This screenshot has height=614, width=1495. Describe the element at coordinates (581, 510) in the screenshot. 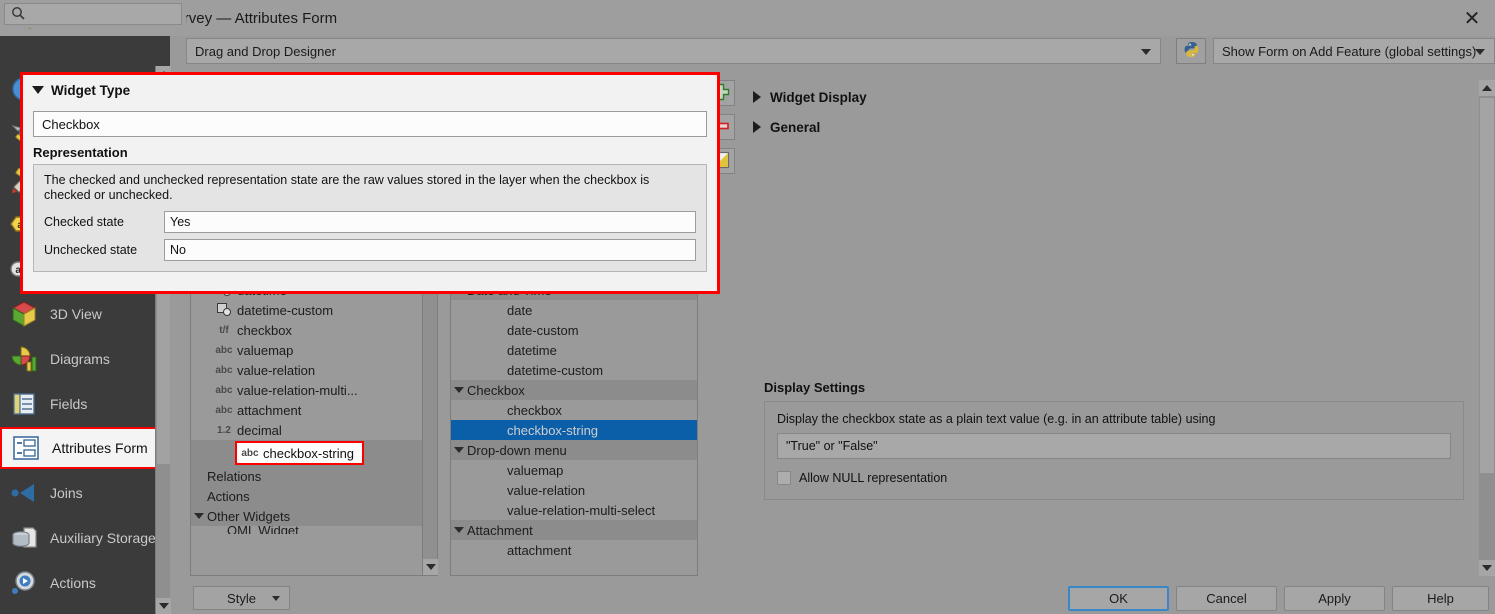

I see `layout-item-label: value-relation-multi-select` at that location.